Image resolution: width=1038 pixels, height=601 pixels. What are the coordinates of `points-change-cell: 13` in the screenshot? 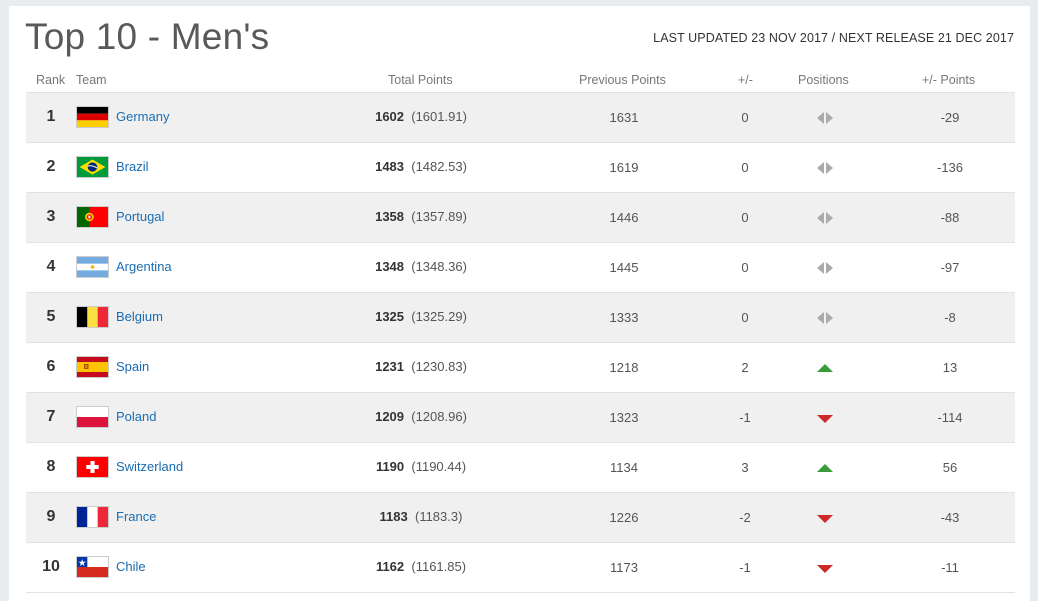 It's located at (950, 367).